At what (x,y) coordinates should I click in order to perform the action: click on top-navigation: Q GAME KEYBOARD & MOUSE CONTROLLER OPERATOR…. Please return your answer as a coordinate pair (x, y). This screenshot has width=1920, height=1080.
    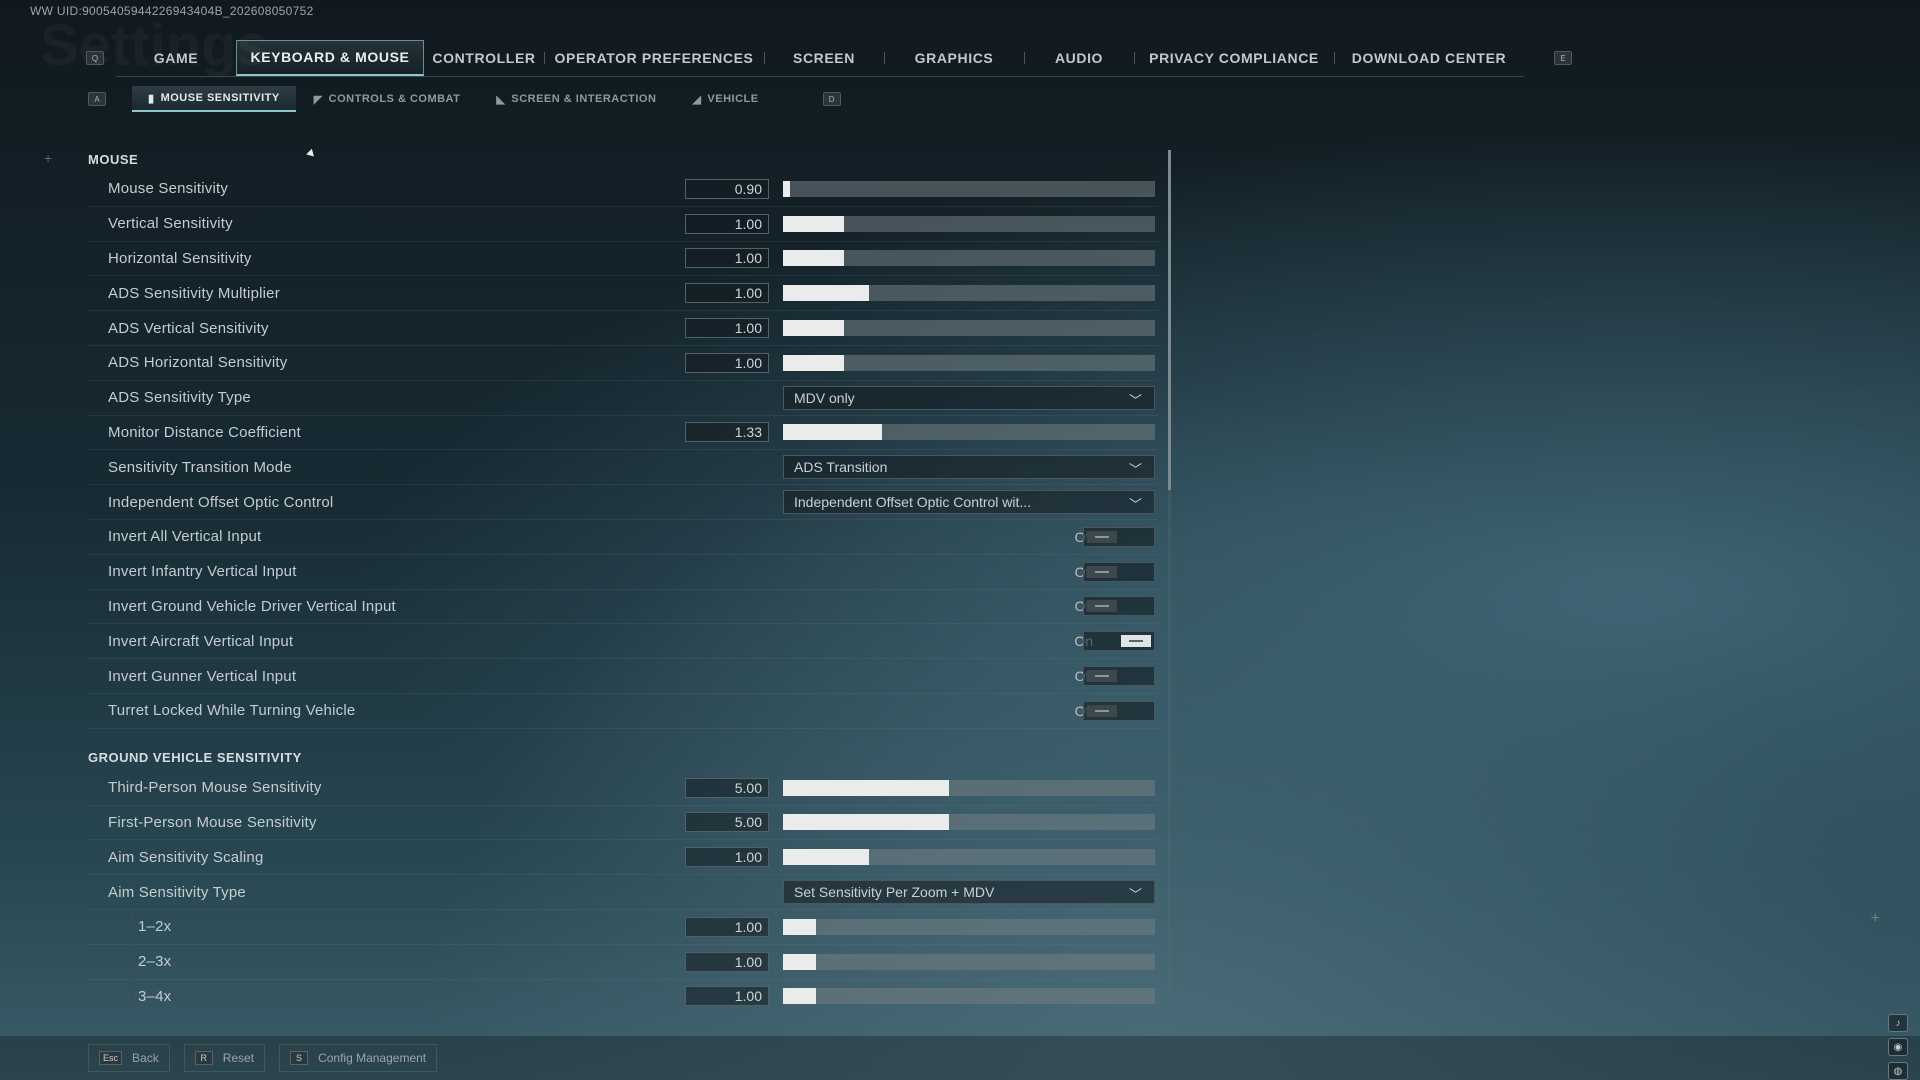
    Looking at the image, I should click on (829, 58).